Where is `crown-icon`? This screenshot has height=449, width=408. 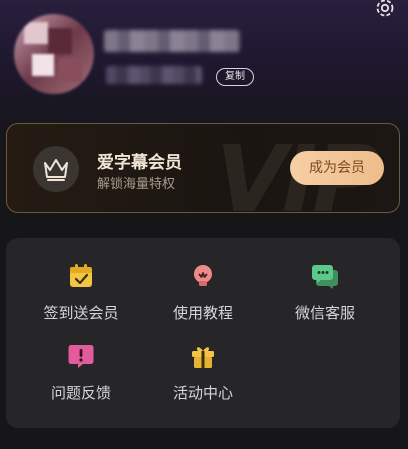
crown-icon is located at coordinates (56, 170).